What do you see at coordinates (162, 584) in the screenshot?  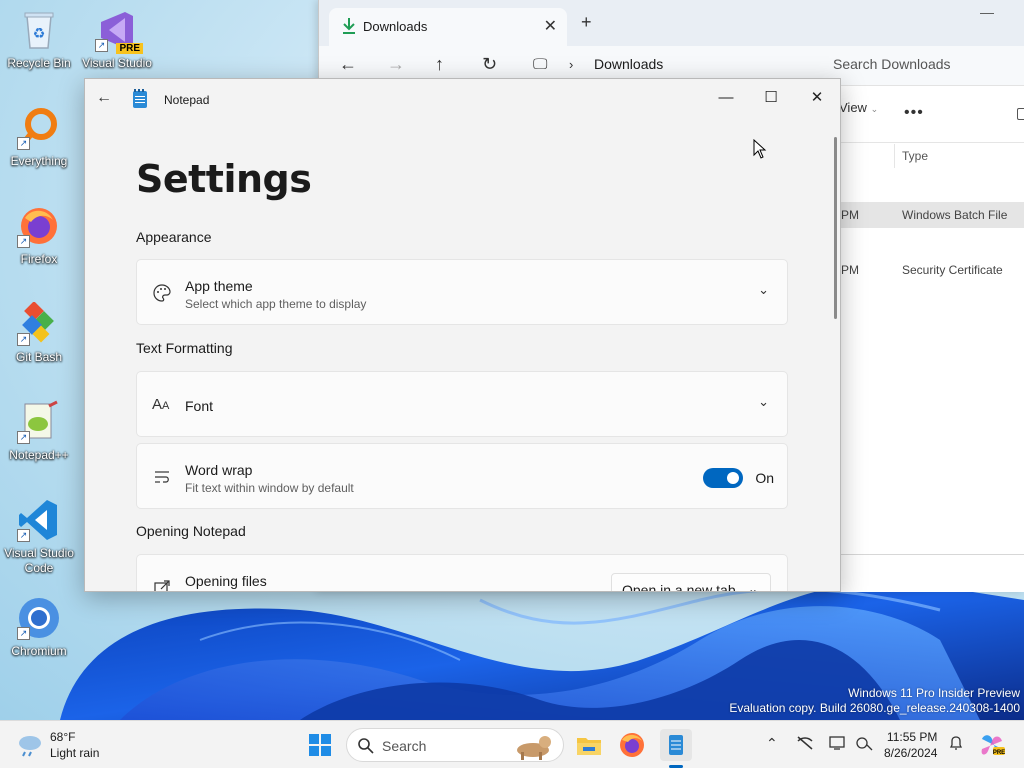 I see `open-file-icon` at bounding box center [162, 584].